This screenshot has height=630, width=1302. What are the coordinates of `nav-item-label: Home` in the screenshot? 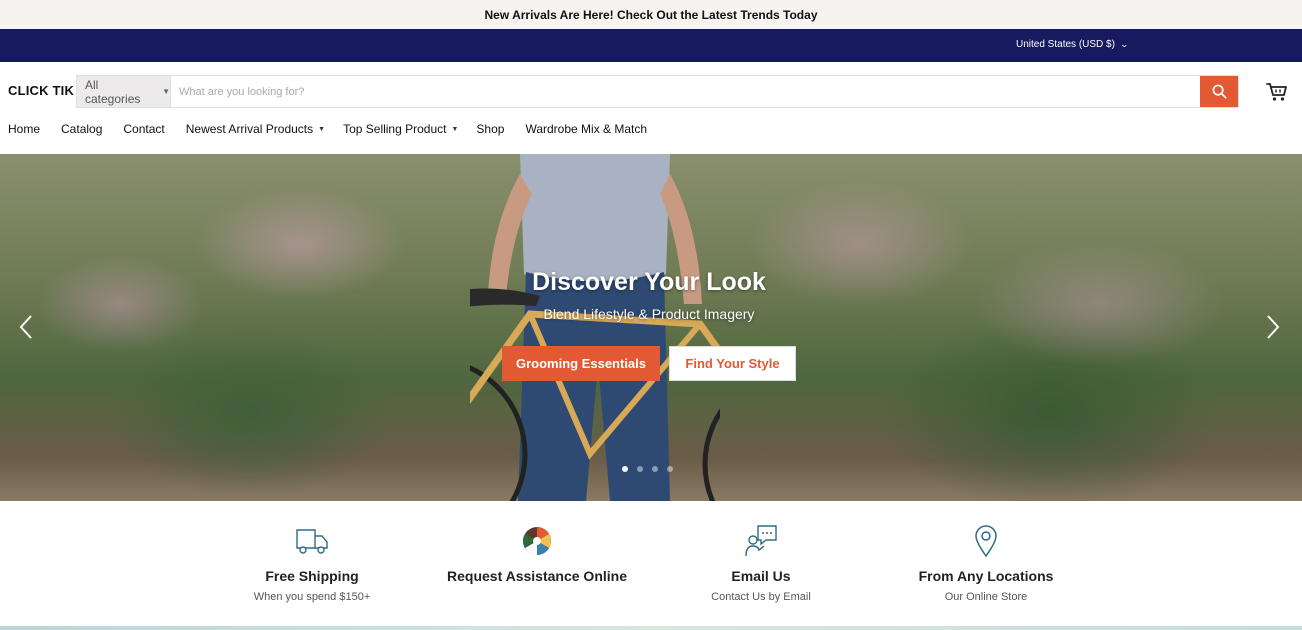 It's located at (24, 129).